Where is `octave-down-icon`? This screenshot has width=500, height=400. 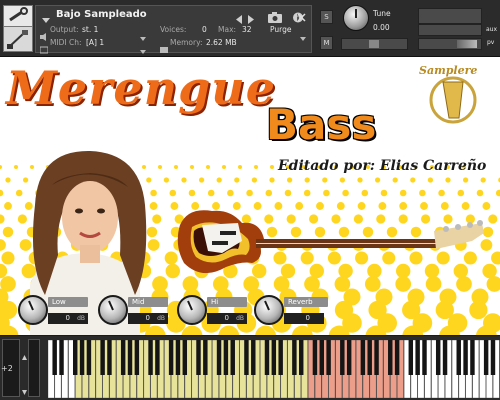 octave-down-icon is located at coordinates (24, 389).